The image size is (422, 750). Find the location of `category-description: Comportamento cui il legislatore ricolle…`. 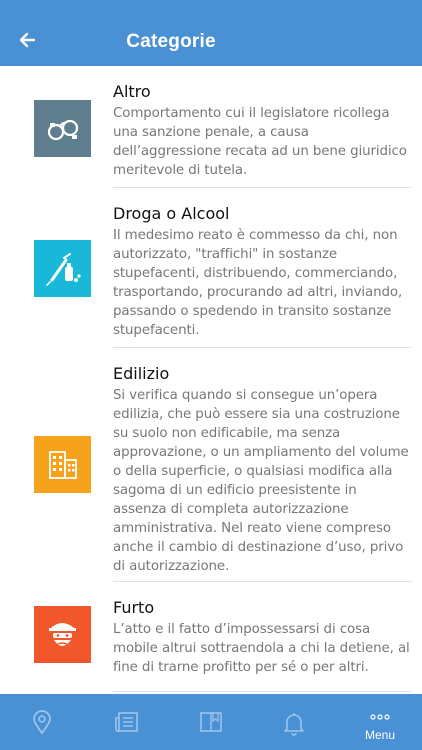

category-description: Comportamento cui il legislatore ricolle… is located at coordinates (260, 142).